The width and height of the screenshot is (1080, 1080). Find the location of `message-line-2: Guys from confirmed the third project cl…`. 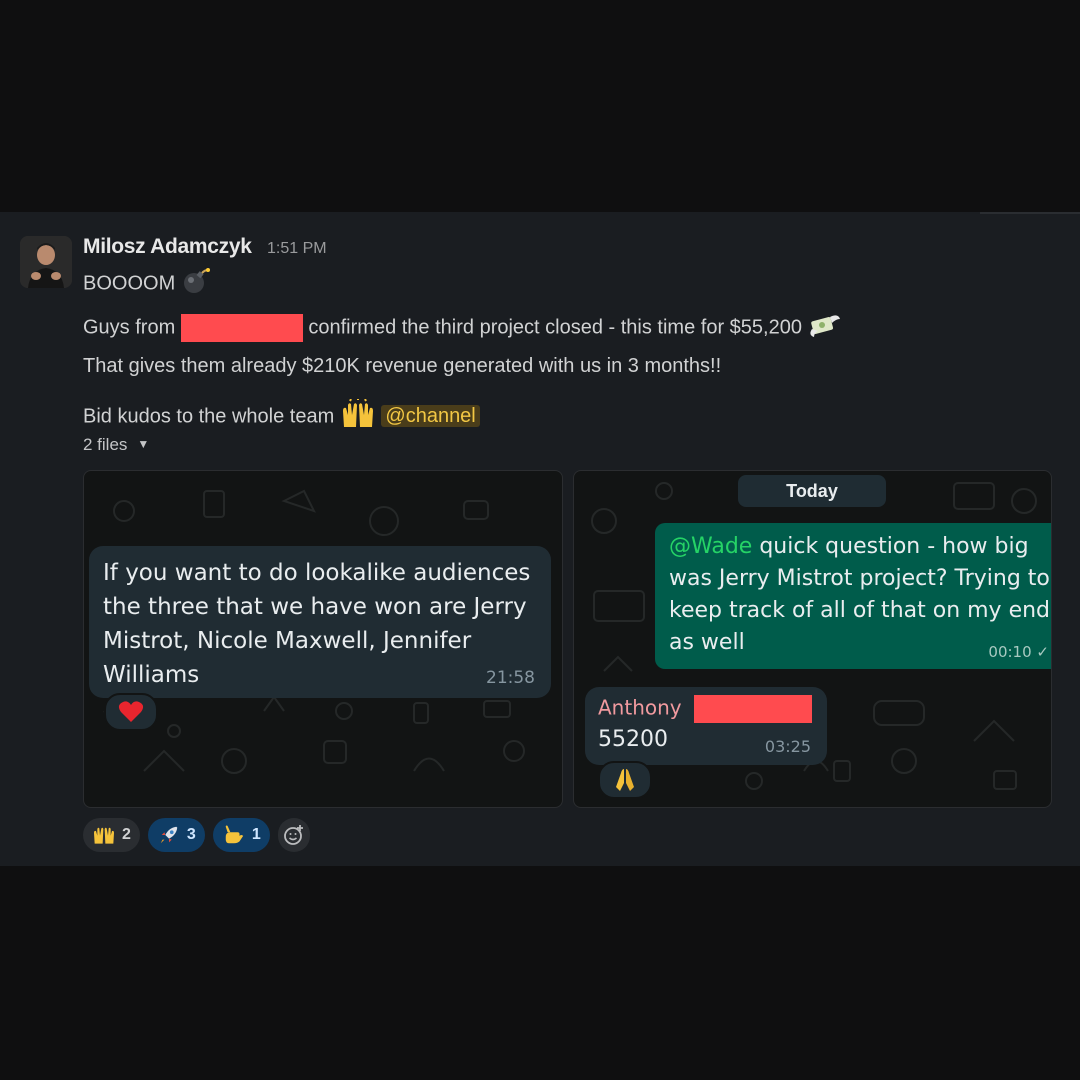

message-line-2: Guys from confirmed the third project cl… is located at coordinates (462, 328).